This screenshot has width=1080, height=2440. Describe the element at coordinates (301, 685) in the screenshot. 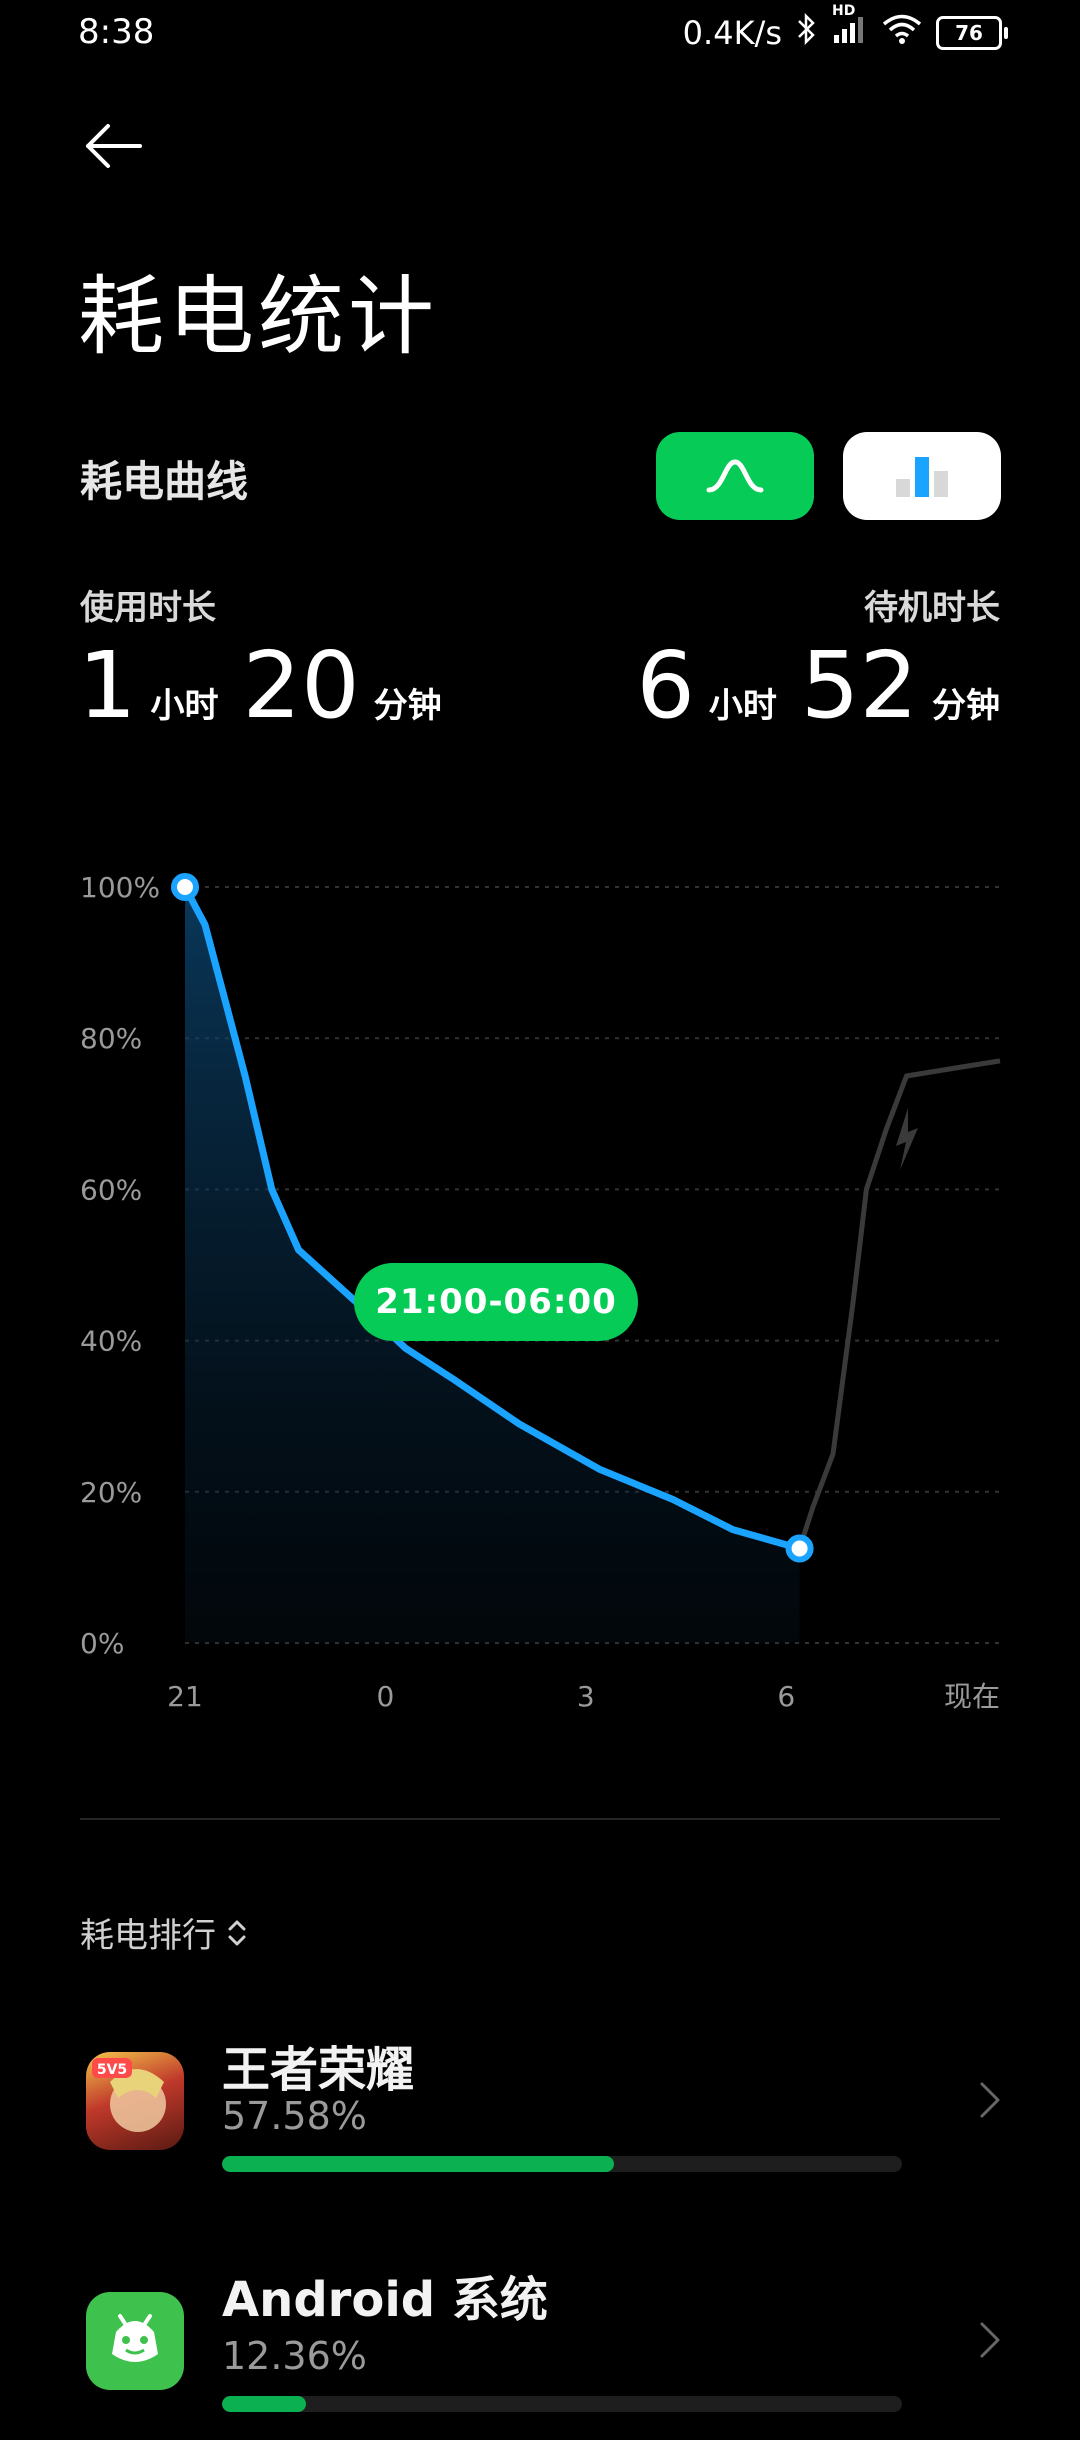

I see `usage-minutes: 20` at that location.